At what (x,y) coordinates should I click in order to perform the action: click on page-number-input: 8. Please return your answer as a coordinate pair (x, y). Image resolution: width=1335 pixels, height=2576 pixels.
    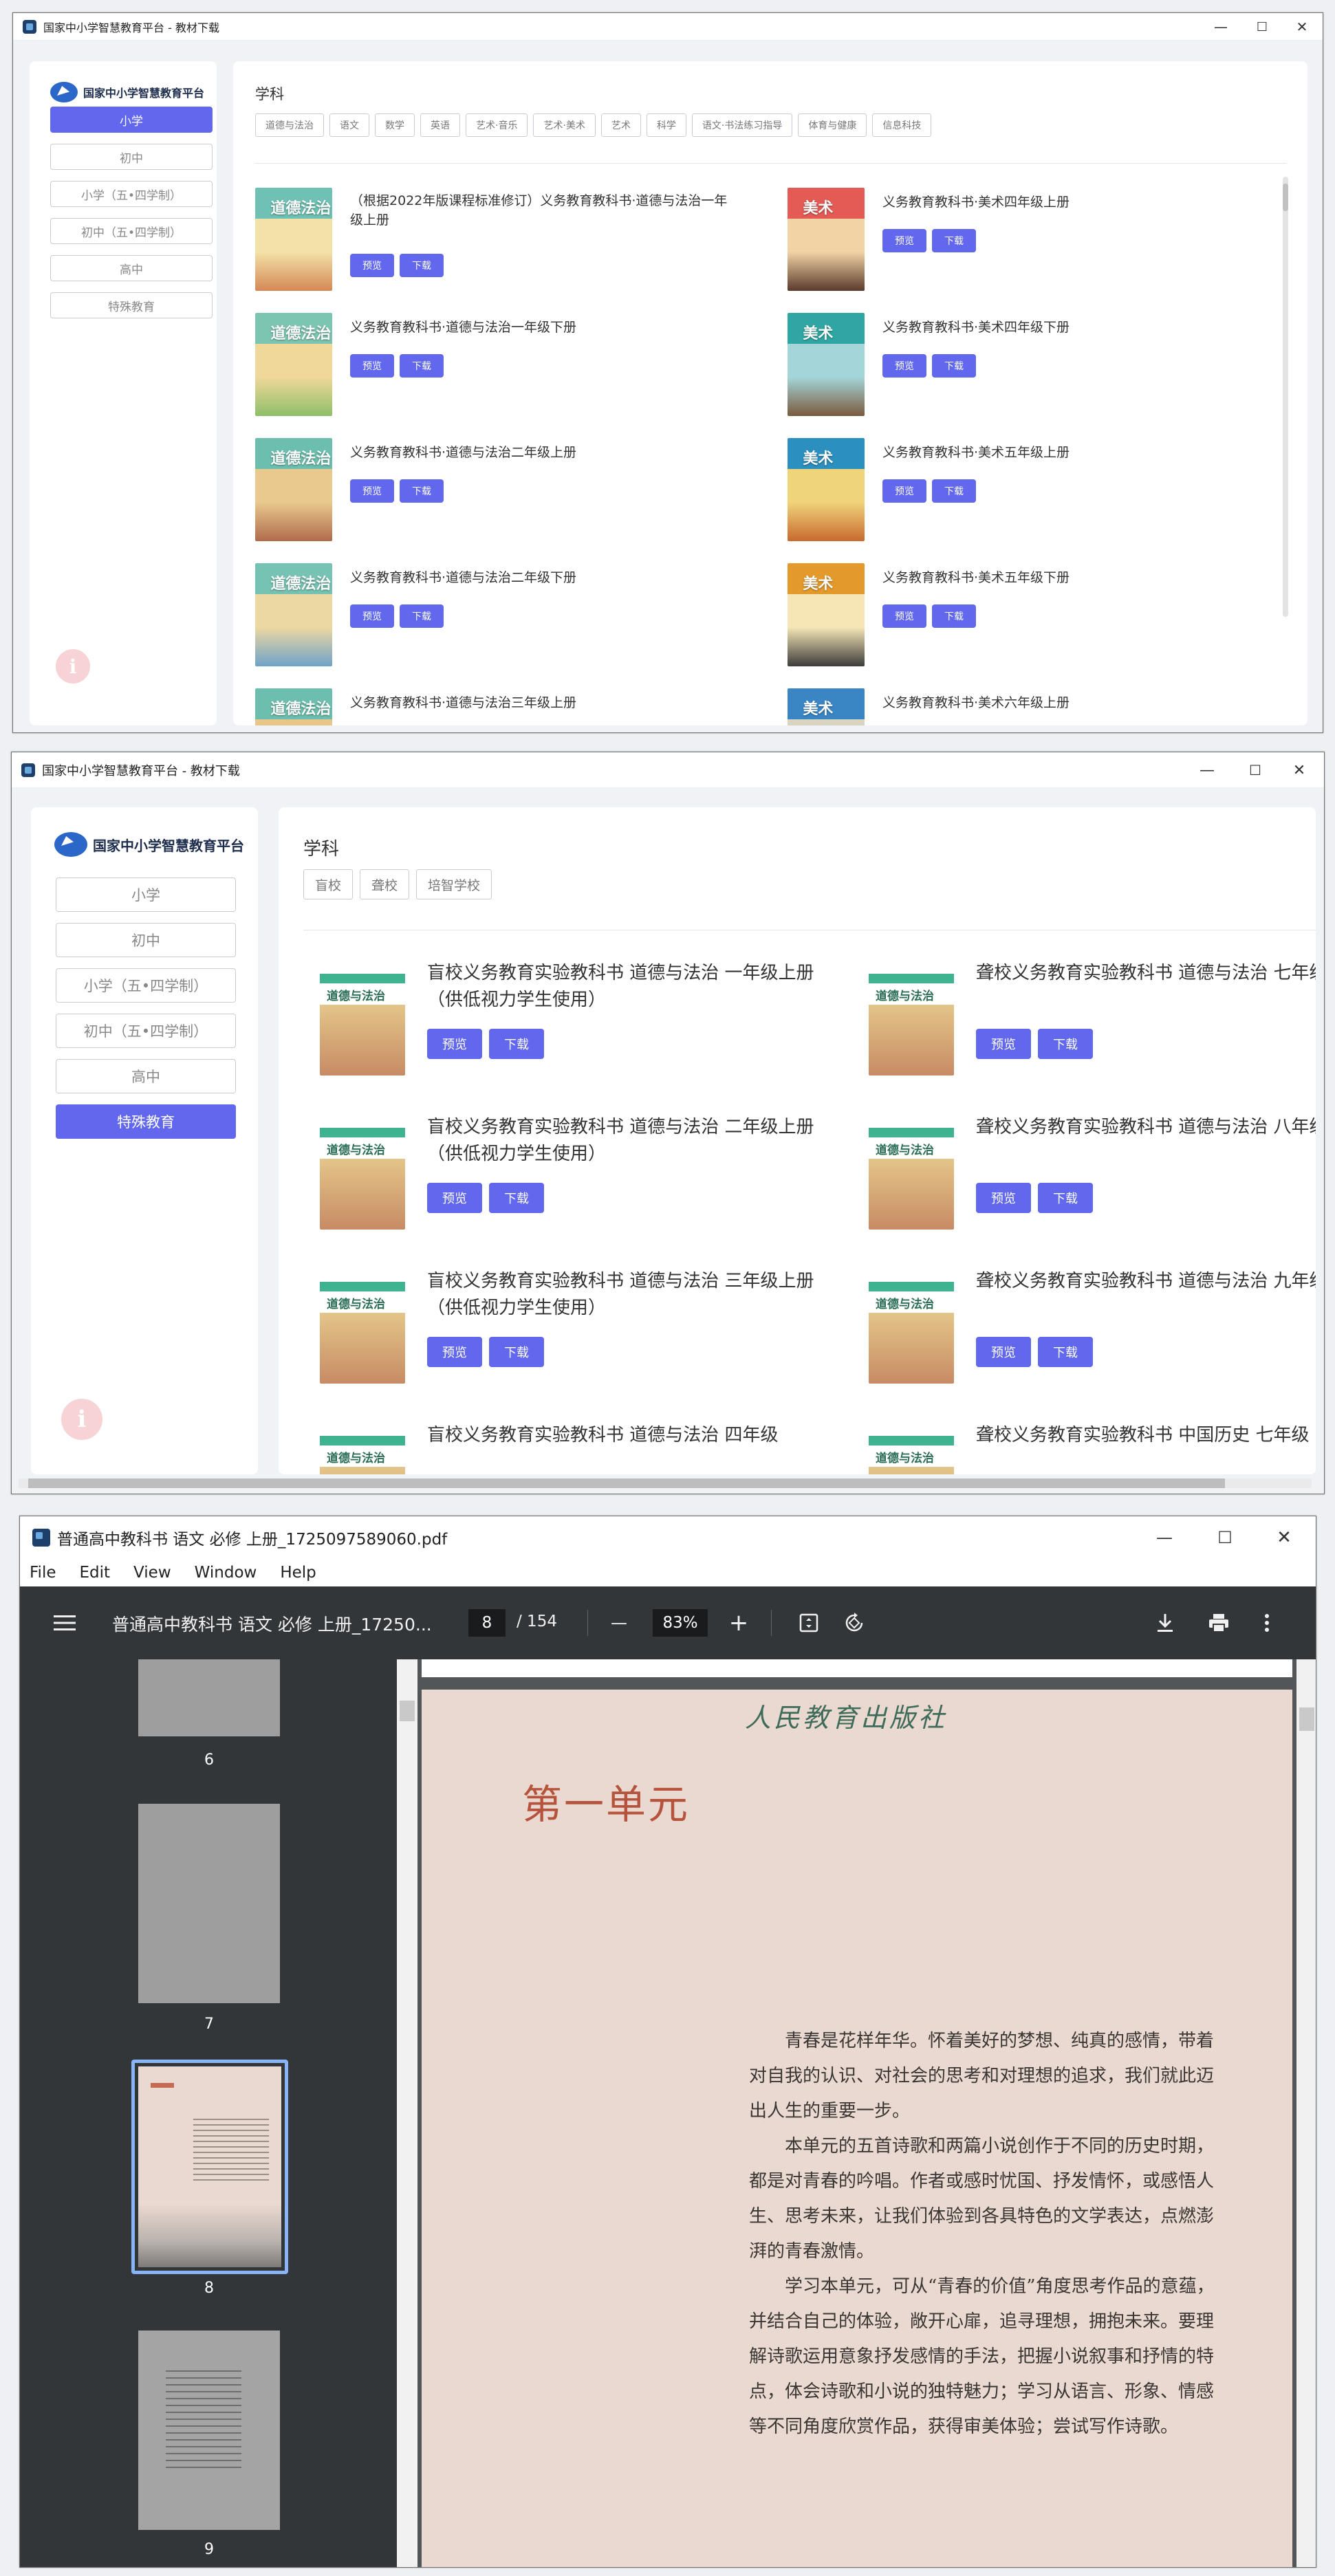
    Looking at the image, I should click on (487, 1623).